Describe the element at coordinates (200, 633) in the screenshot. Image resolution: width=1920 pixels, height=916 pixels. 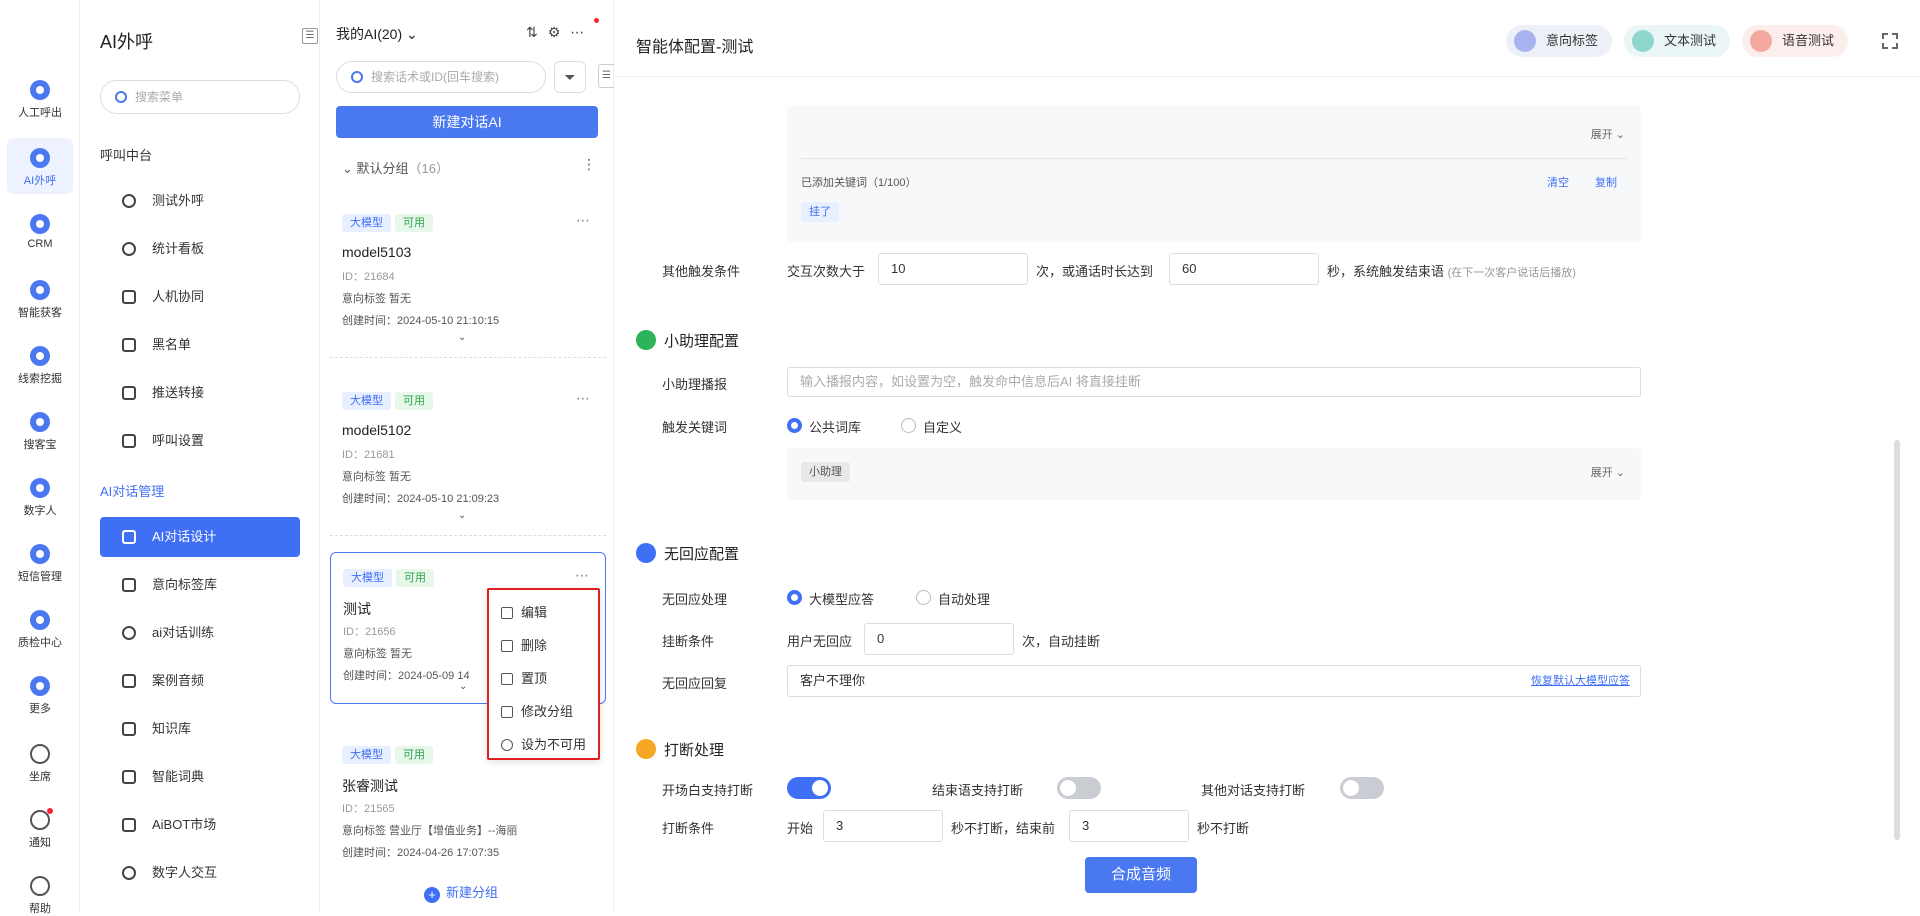
I see `menu-item-ai-training: ai对话训练` at that location.